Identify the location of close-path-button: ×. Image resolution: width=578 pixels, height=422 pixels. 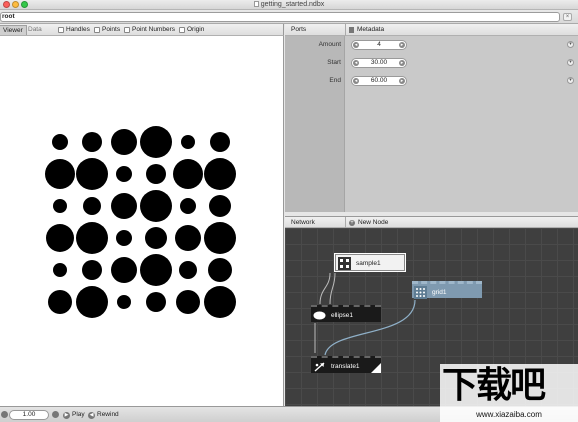
(567, 17).